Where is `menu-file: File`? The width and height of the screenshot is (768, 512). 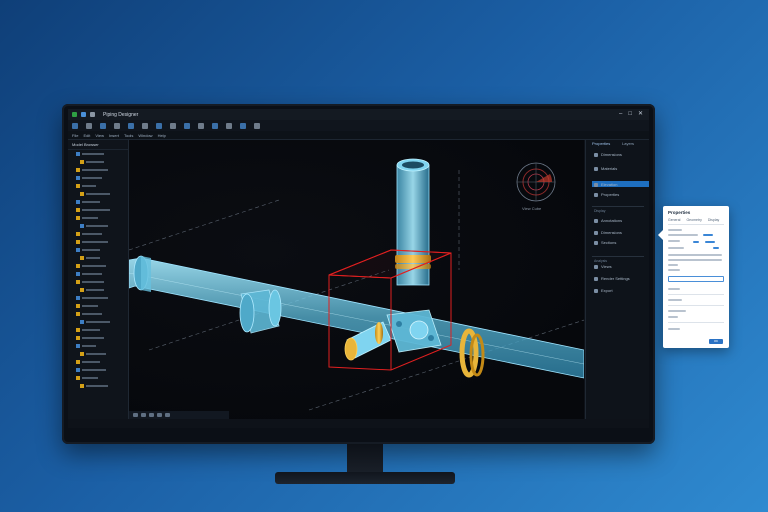 menu-file: File is located at coordinates (75, 135).